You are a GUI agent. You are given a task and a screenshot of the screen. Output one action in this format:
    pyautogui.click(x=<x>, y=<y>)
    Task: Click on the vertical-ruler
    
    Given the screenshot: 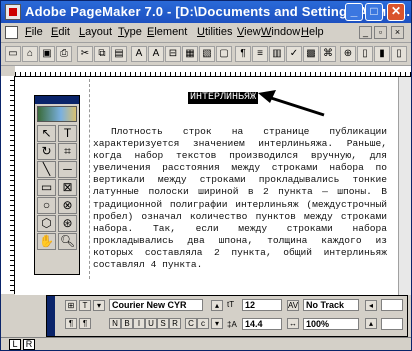 What is the action you would take?
    pyautogui.click(x=8, y=185)
    